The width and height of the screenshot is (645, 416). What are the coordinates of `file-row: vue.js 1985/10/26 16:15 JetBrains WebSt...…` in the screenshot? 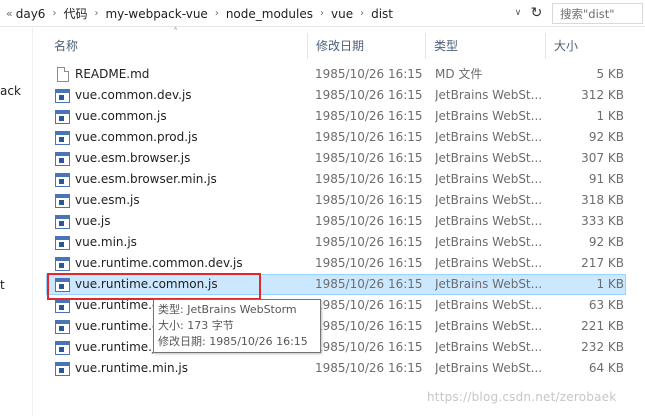 It's located at (336, 221).